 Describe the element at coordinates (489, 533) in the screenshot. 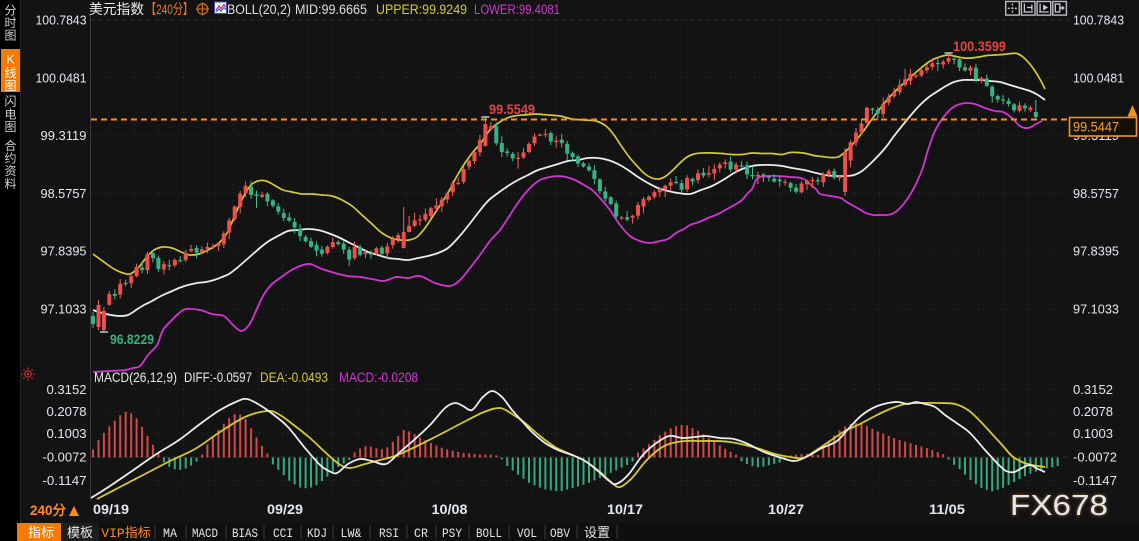

I see `svg-text: BOLL` at that location.